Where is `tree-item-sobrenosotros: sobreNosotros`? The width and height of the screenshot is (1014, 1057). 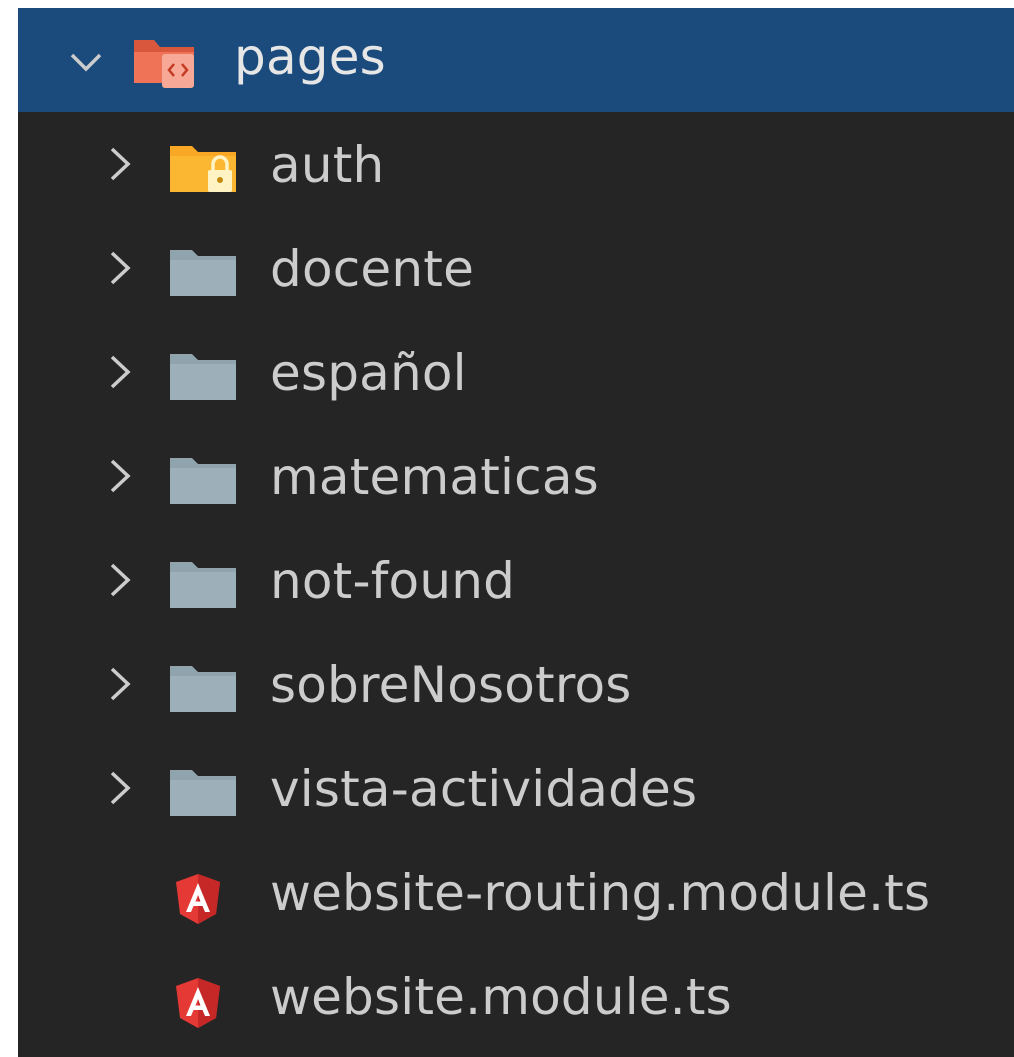
tree-item-sobrenosotros: sobreNosotros is located at coordinates (516, 684).